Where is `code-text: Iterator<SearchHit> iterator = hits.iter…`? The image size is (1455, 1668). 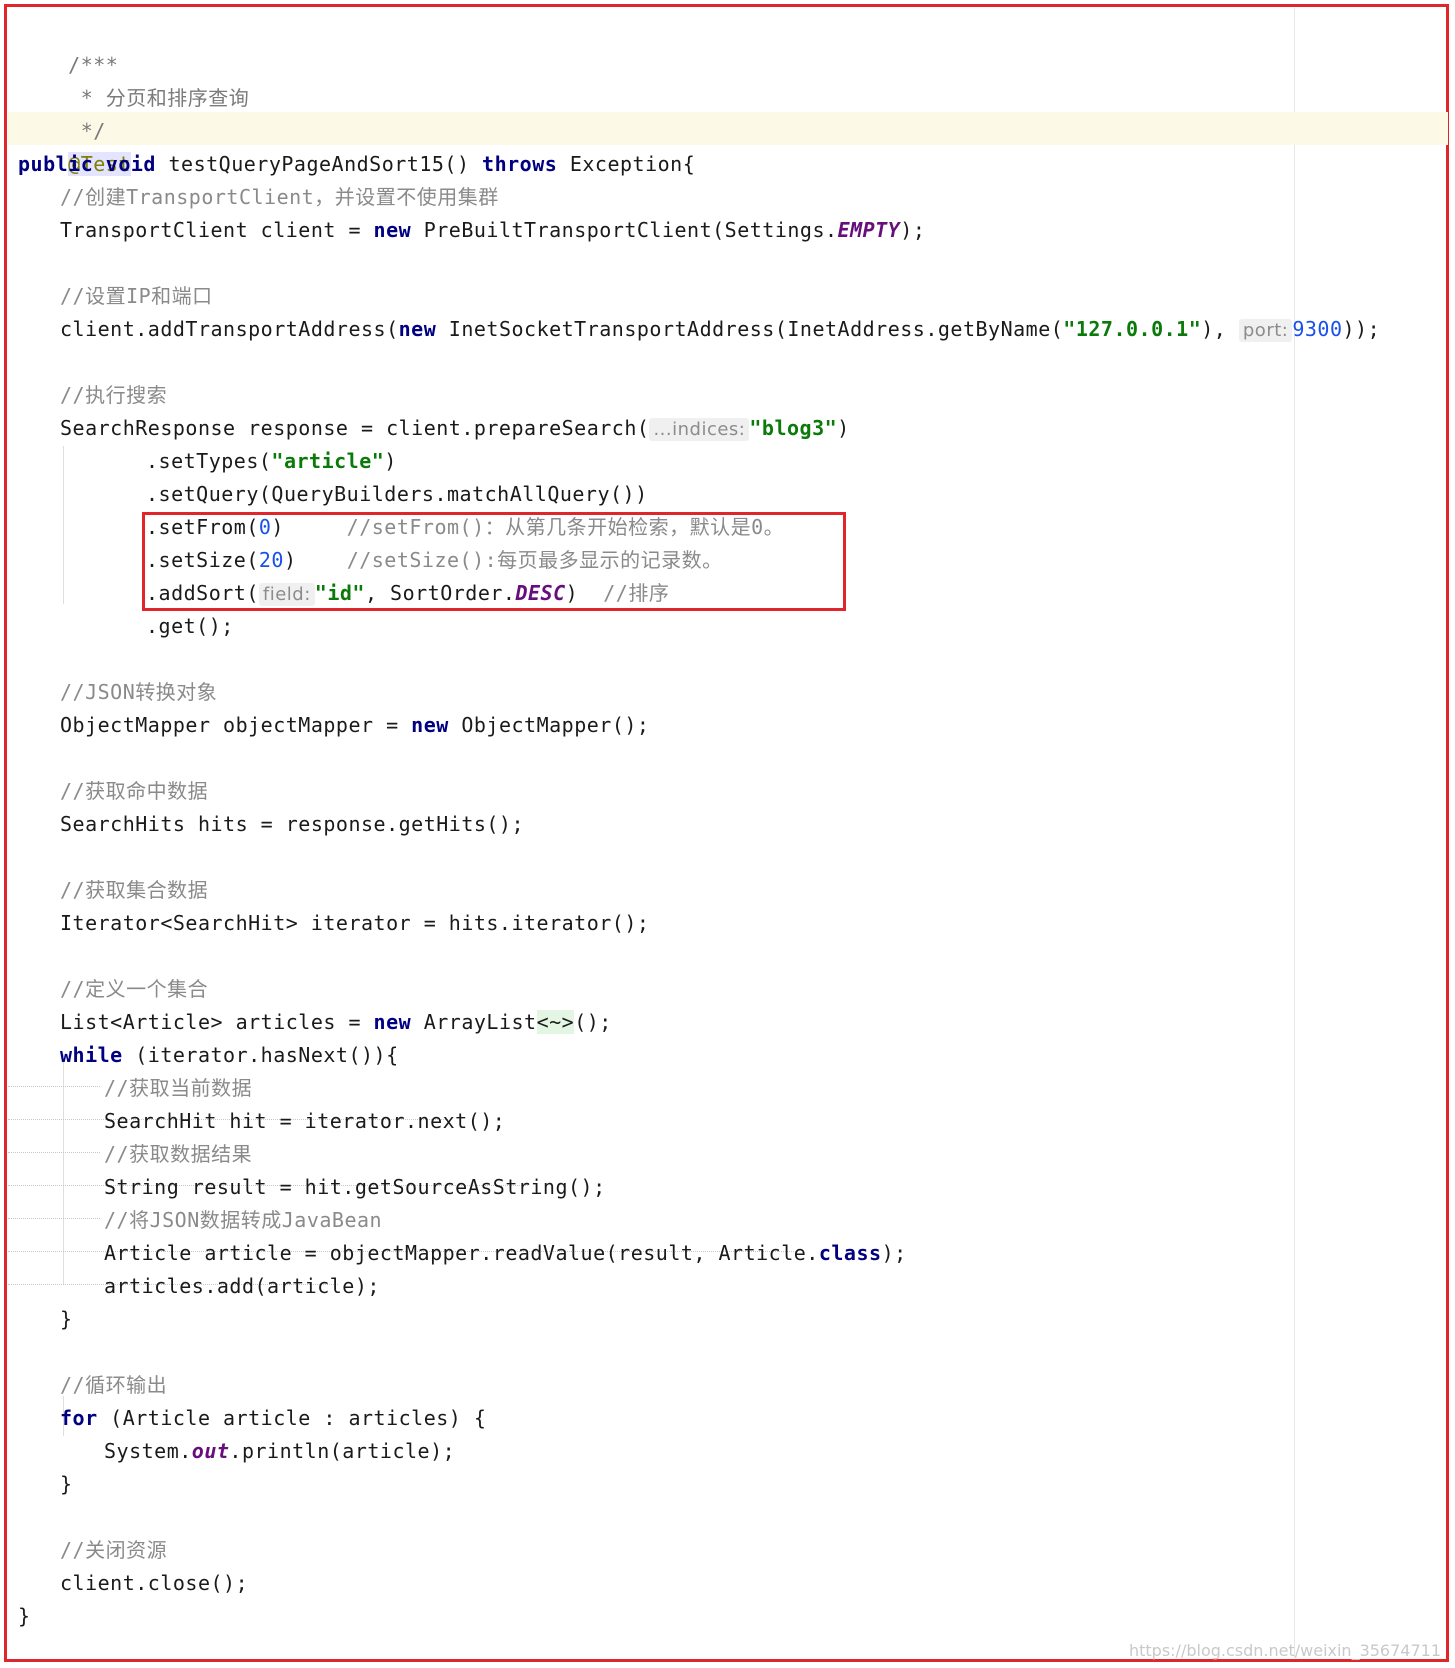 code-text: Iterator<SearchHit> iterator = hits.iter… is located at coordinates (355, 923).